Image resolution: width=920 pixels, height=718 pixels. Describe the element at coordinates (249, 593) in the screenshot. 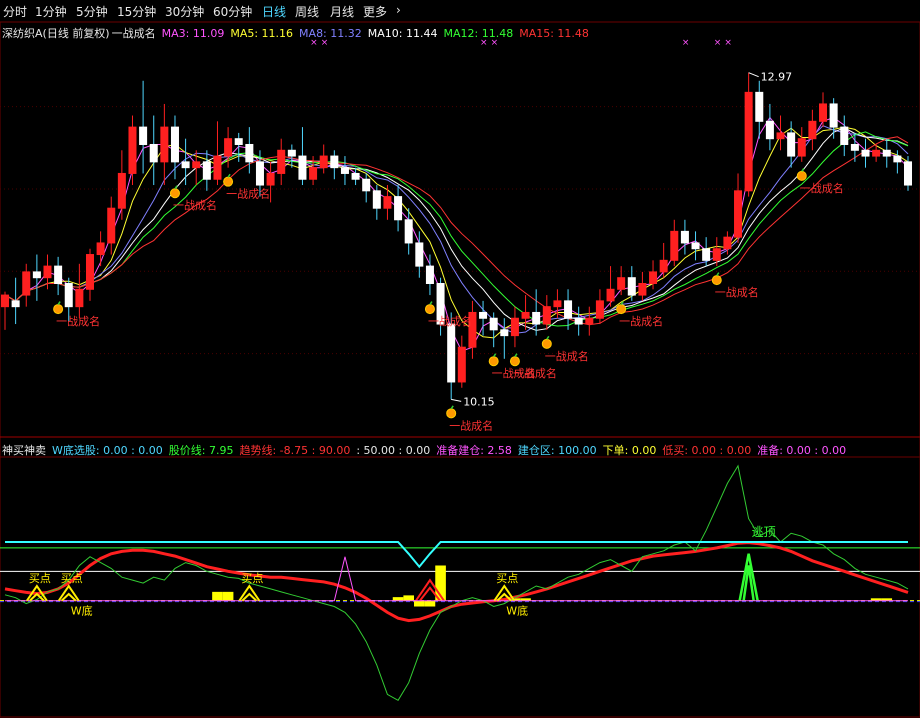

I see `buy-chevron` at that location.